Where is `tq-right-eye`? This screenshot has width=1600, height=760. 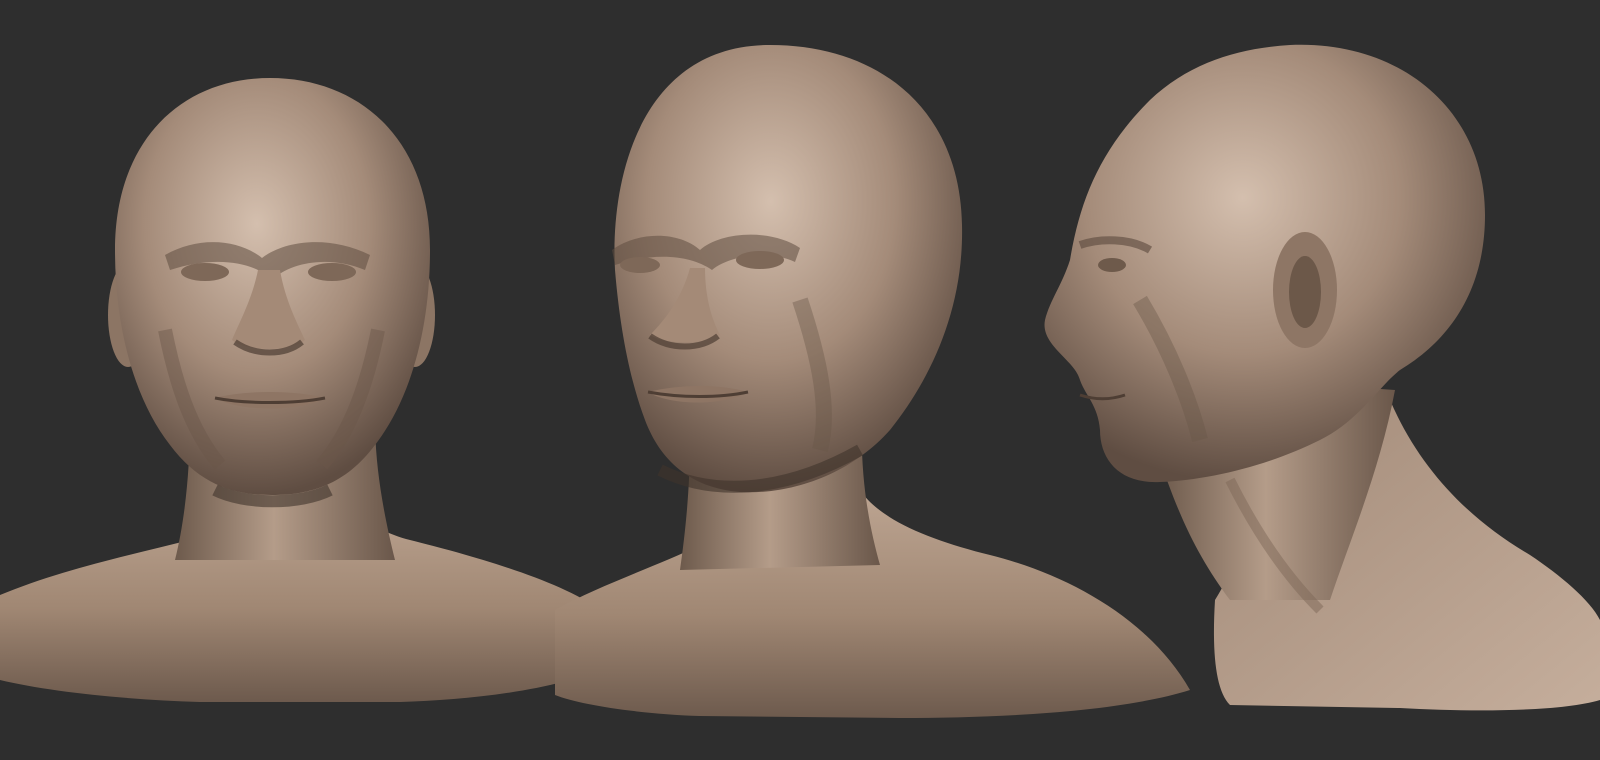 tq-right-eye is located at coordinates (760, 260).